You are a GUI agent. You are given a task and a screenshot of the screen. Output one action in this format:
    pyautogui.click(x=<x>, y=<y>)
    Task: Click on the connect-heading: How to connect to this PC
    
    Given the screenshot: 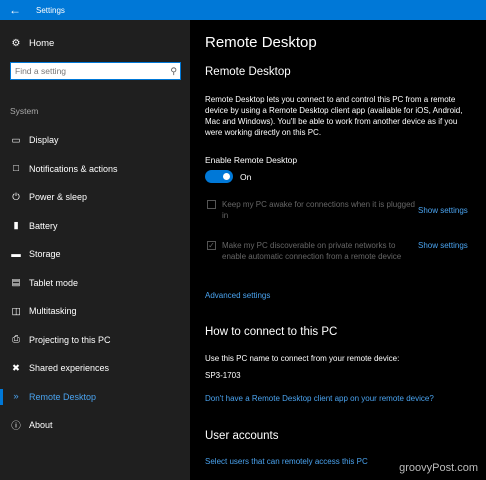 What is the action you would take?
    pyautogui.click(x=271, y=332)
    